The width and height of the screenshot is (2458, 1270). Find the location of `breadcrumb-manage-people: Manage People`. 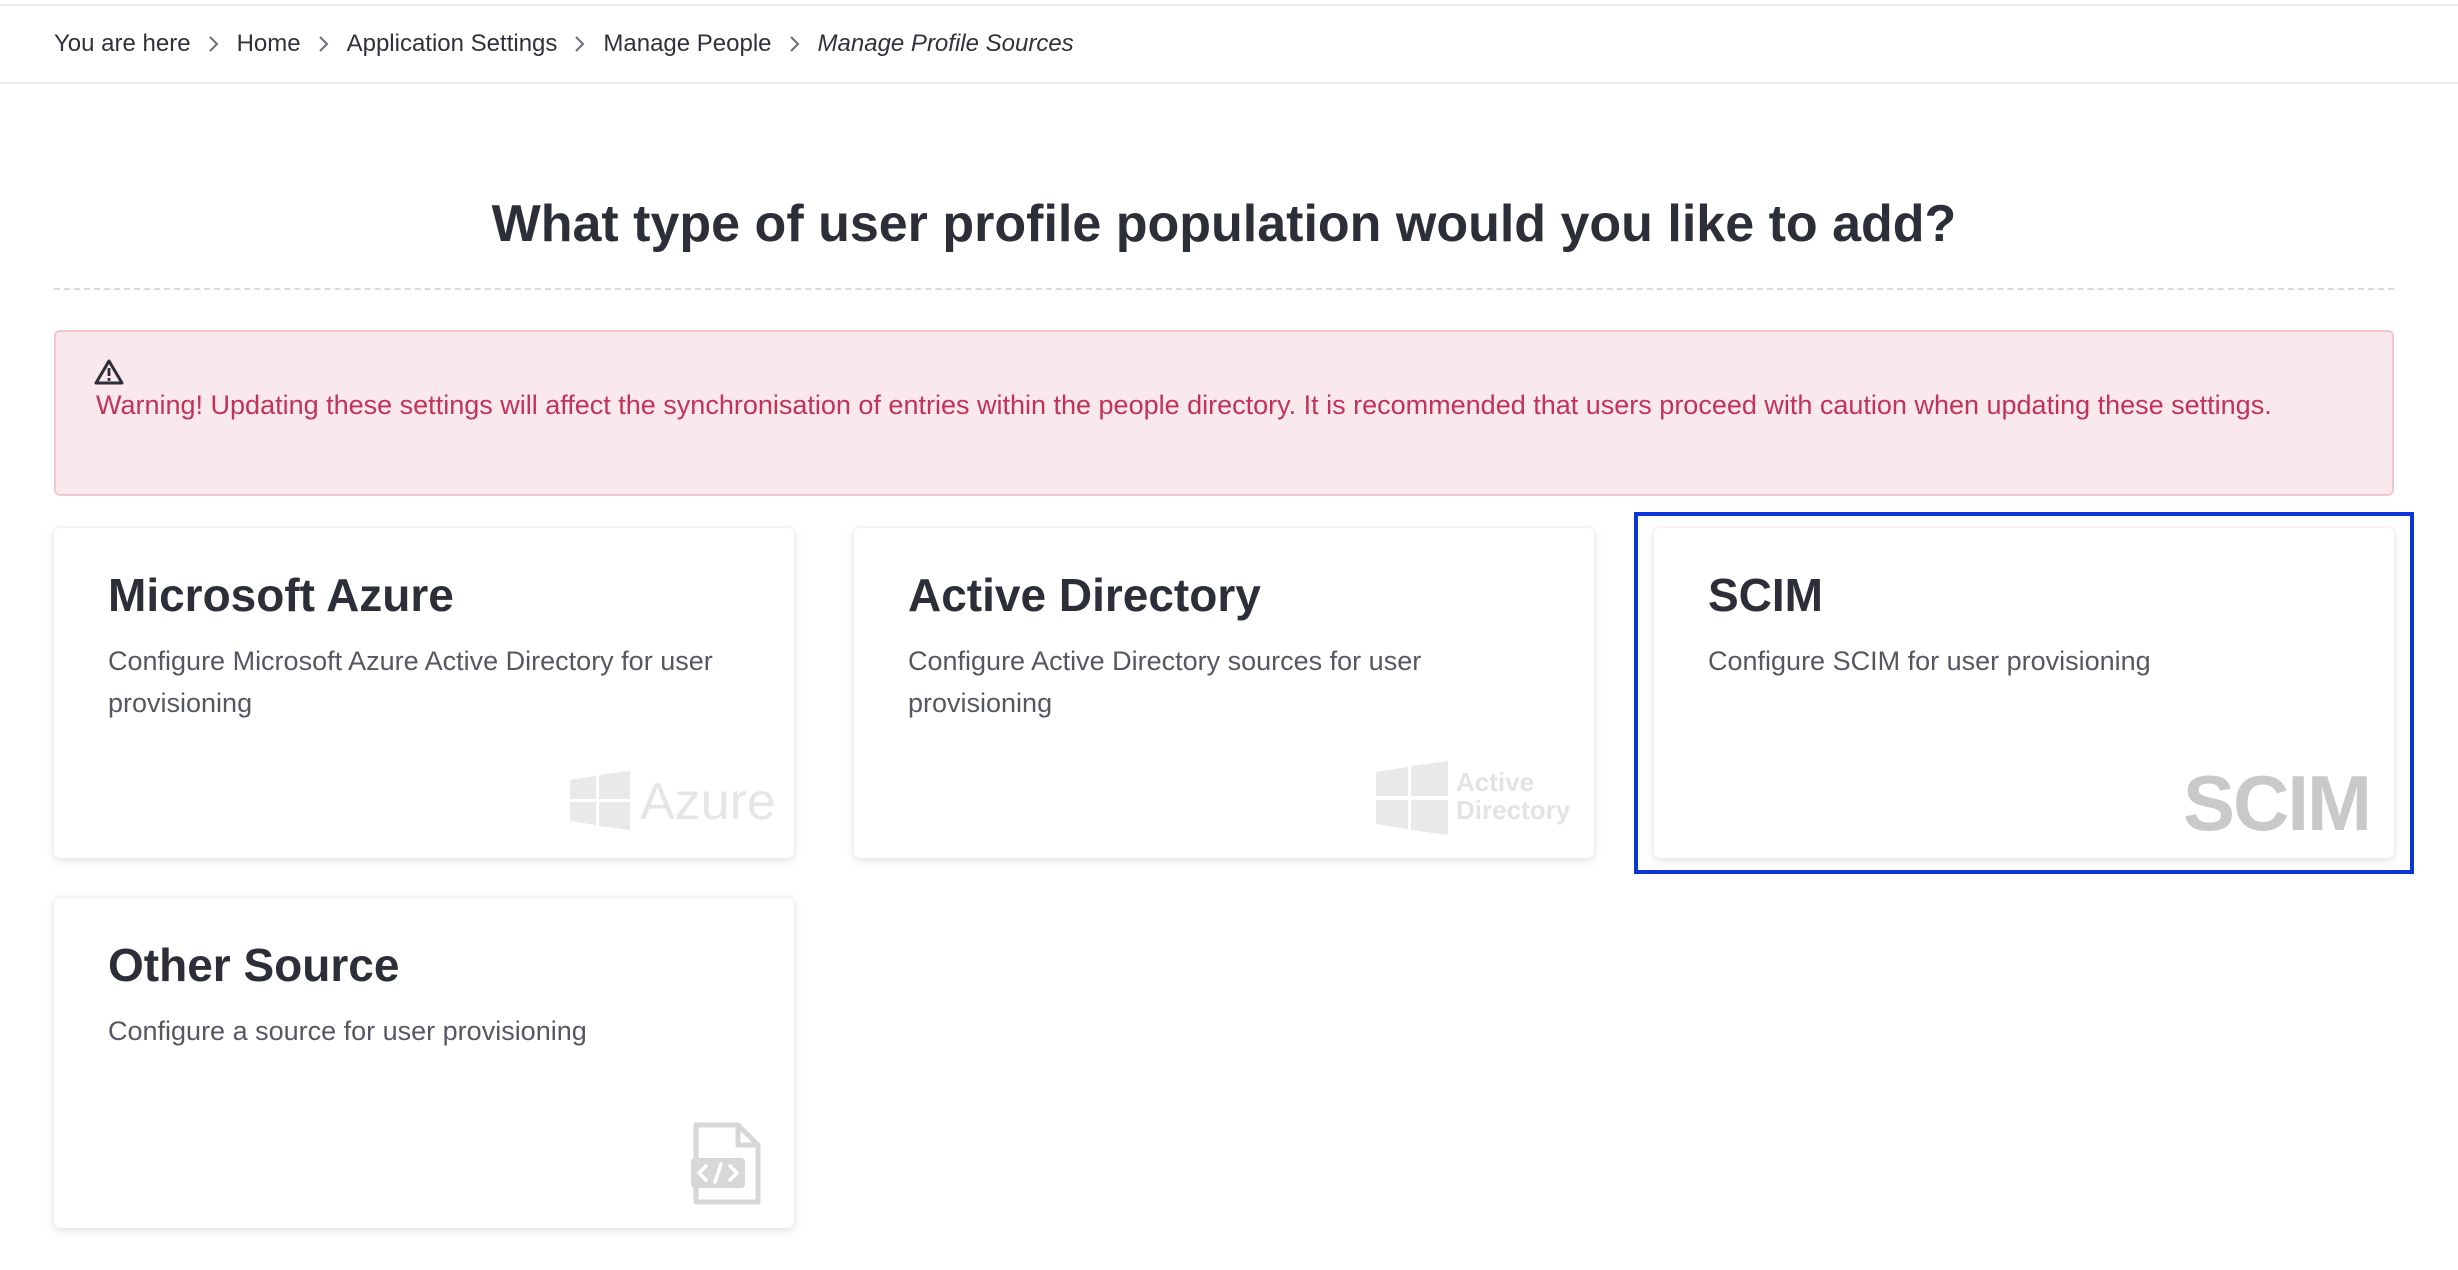

breadcrumb-manage-people: Manage People is located at coordinates (687, 44).